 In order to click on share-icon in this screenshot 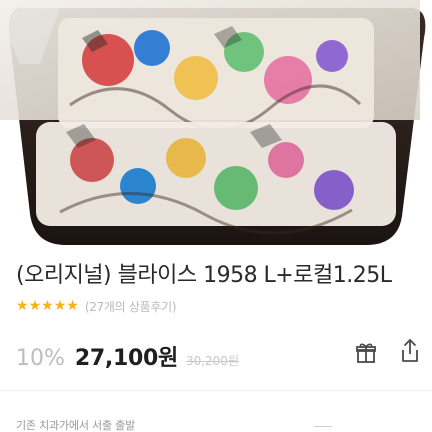, I will do `click(410, 350)`.